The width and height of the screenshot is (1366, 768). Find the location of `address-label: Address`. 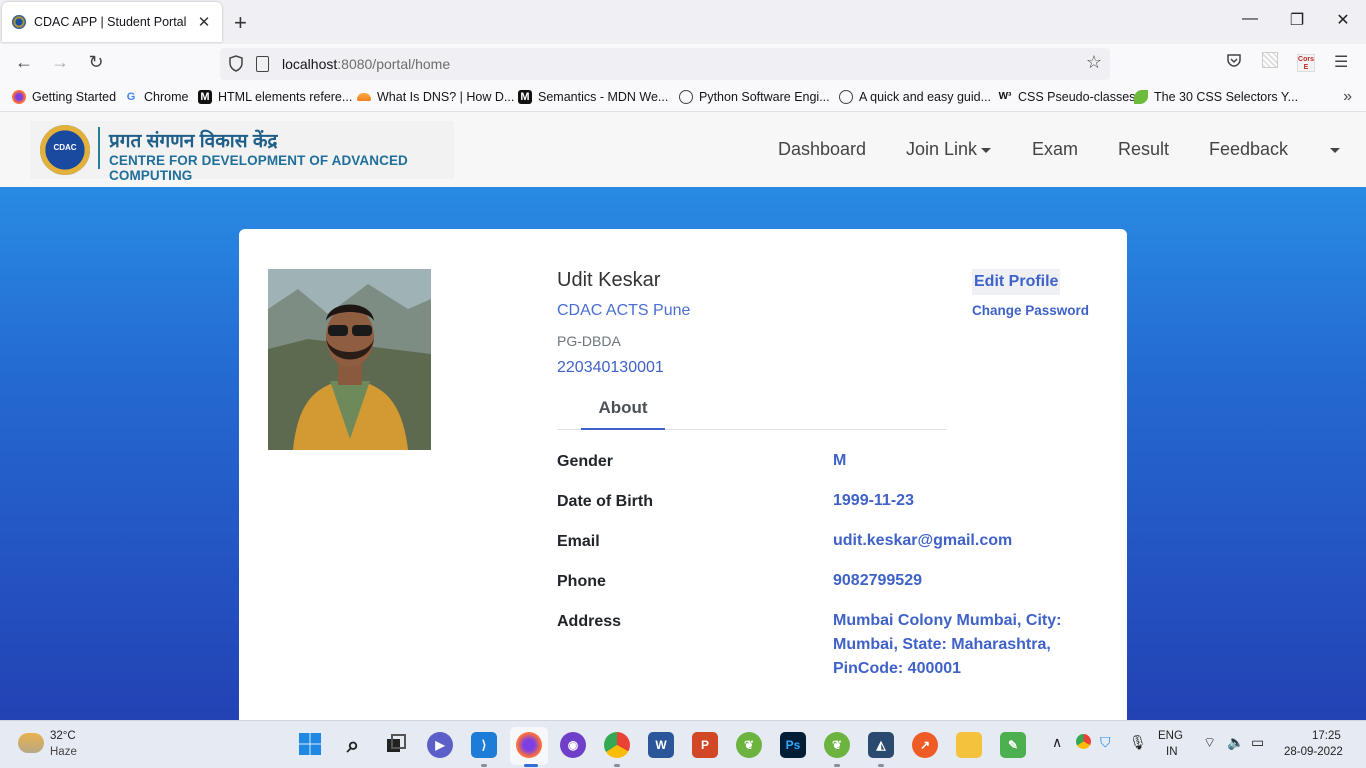

address-label: Address is located at coordinates (589, 621).